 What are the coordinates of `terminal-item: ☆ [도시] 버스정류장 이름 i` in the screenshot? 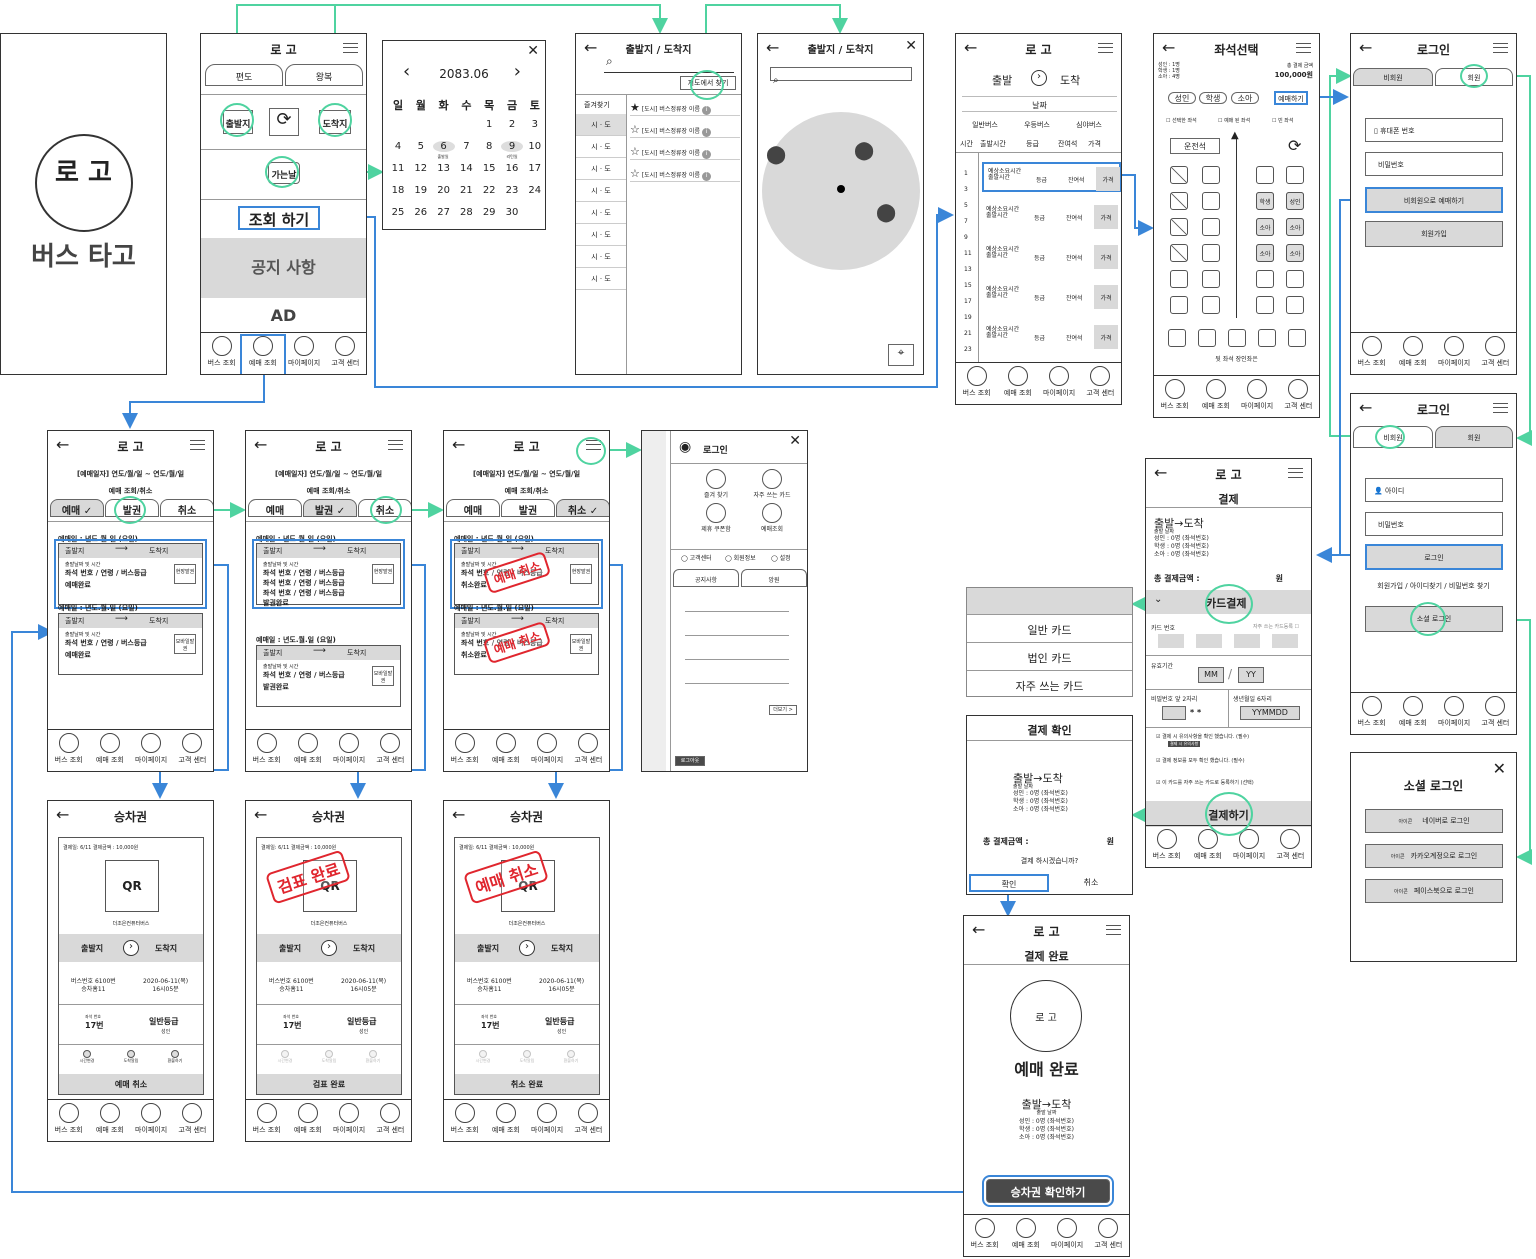 It's located at (685, 172).